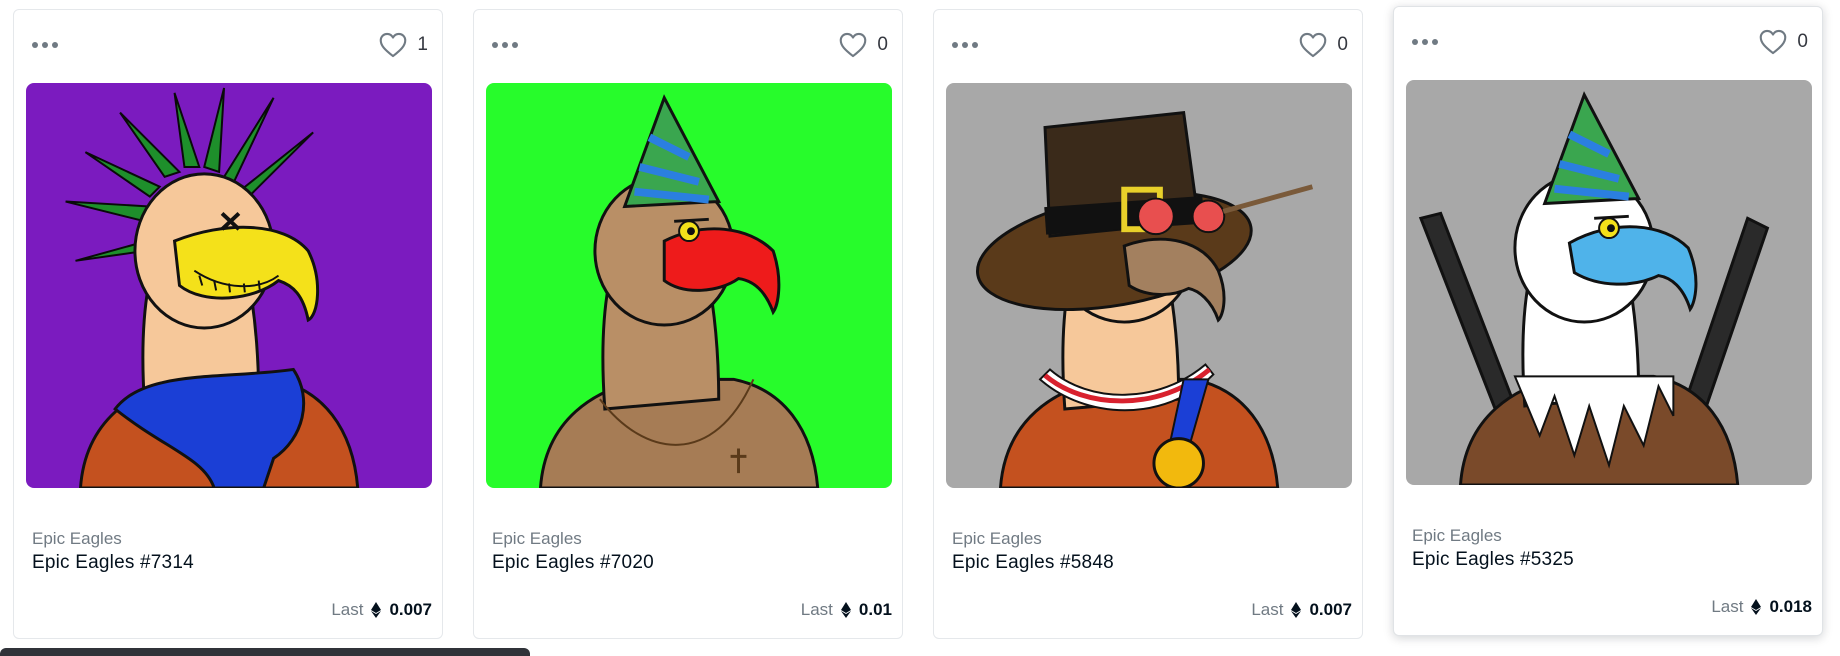 The width and height of the screenshot is (1840, 656). Describe the element at coordinates (265, 652) in the screenshot. I see `bottom-toolbar` at that location.